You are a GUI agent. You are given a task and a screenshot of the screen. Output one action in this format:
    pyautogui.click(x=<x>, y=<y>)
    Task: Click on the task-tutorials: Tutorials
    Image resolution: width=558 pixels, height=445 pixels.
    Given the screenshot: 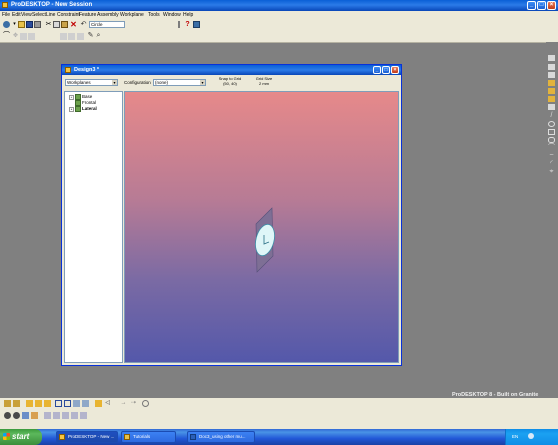 What is the action you would take?
    pyautogui.click(x=148, y=437)
    